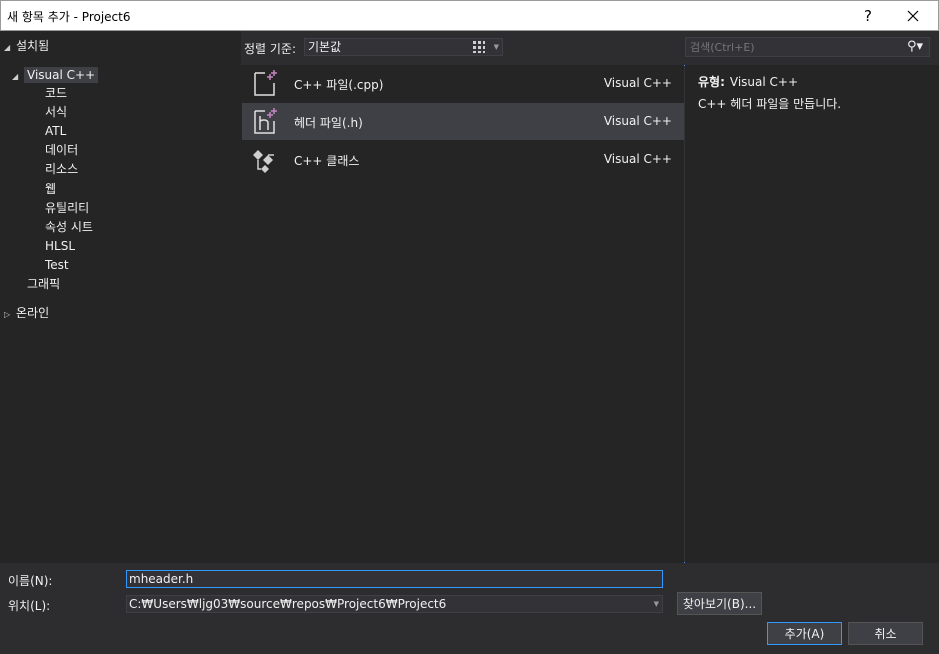  Describe the element at coordinates (463, 159) in the screenshot. I see `template-item-class: C++ 클래스 Visual C++` at that location.